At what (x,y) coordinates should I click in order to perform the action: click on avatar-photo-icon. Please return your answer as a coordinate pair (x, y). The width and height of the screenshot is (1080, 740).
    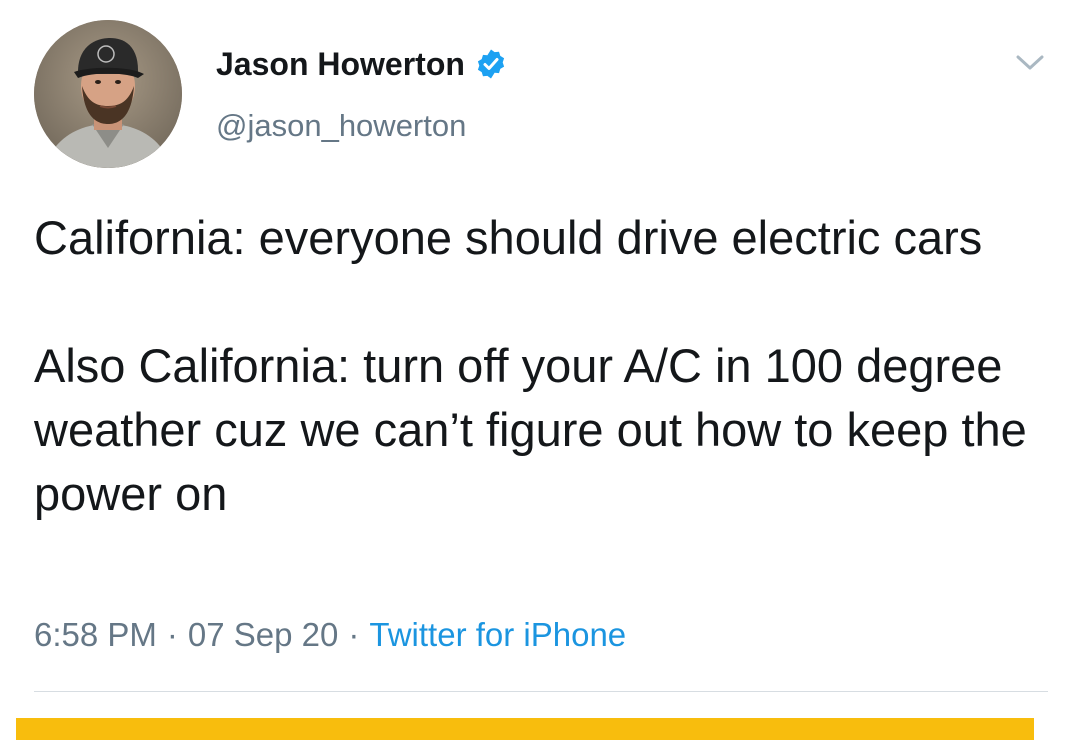
    Looking at the image, I should click on (108, 94).